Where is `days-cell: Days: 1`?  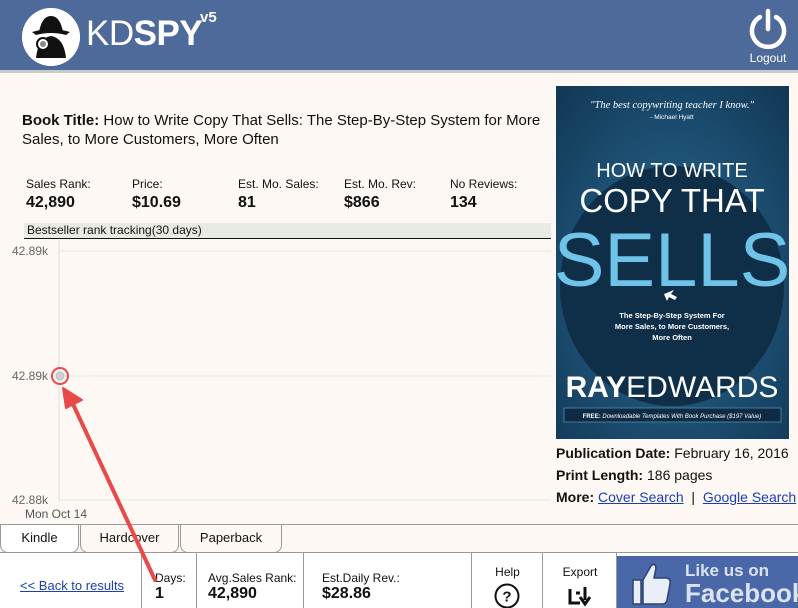
days-cell: Days: 1 is located at coordinates (169, 580).